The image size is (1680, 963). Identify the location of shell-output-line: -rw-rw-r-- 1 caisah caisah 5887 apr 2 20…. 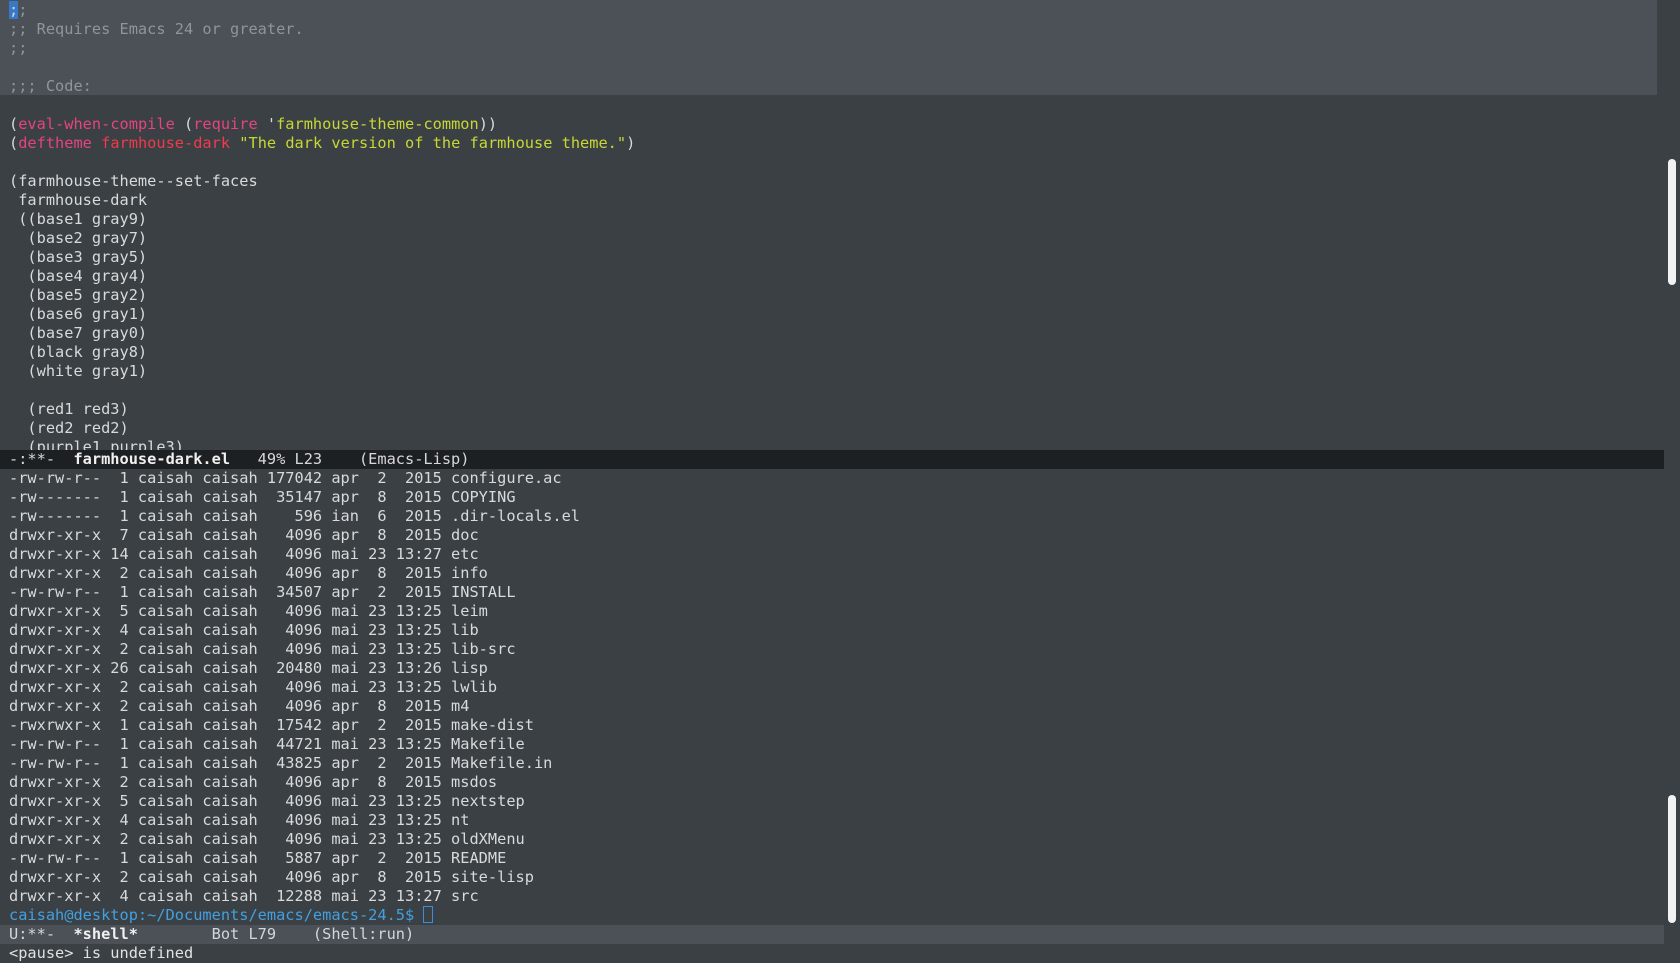
(258, 858).